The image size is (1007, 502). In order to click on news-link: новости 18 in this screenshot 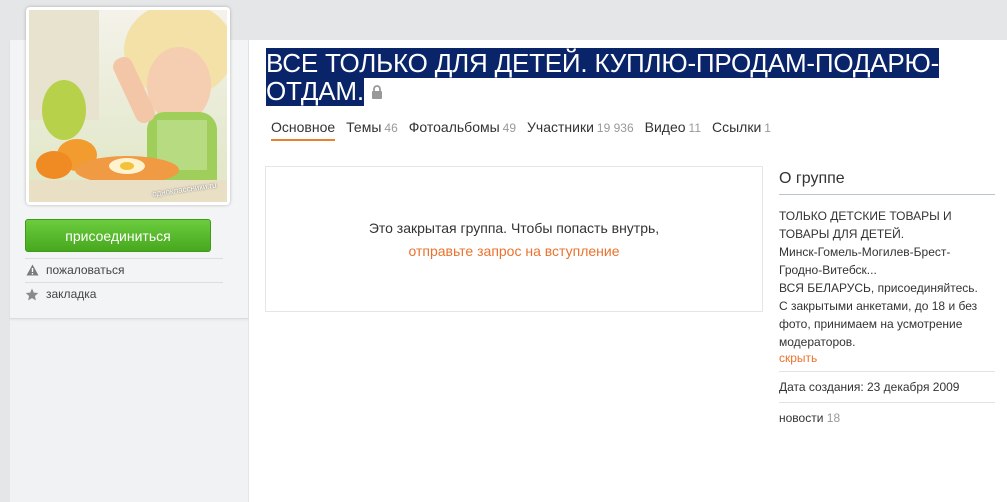, I will do `click(887, 413)`.